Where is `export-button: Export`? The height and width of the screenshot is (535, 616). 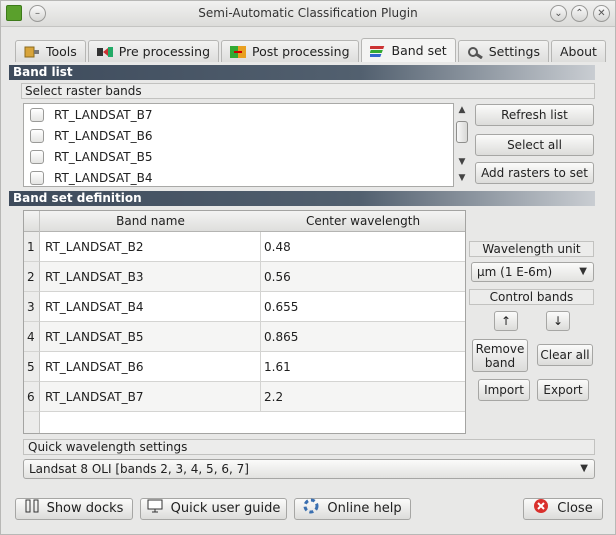 export-button: Export is located at coordinates (563, 390).